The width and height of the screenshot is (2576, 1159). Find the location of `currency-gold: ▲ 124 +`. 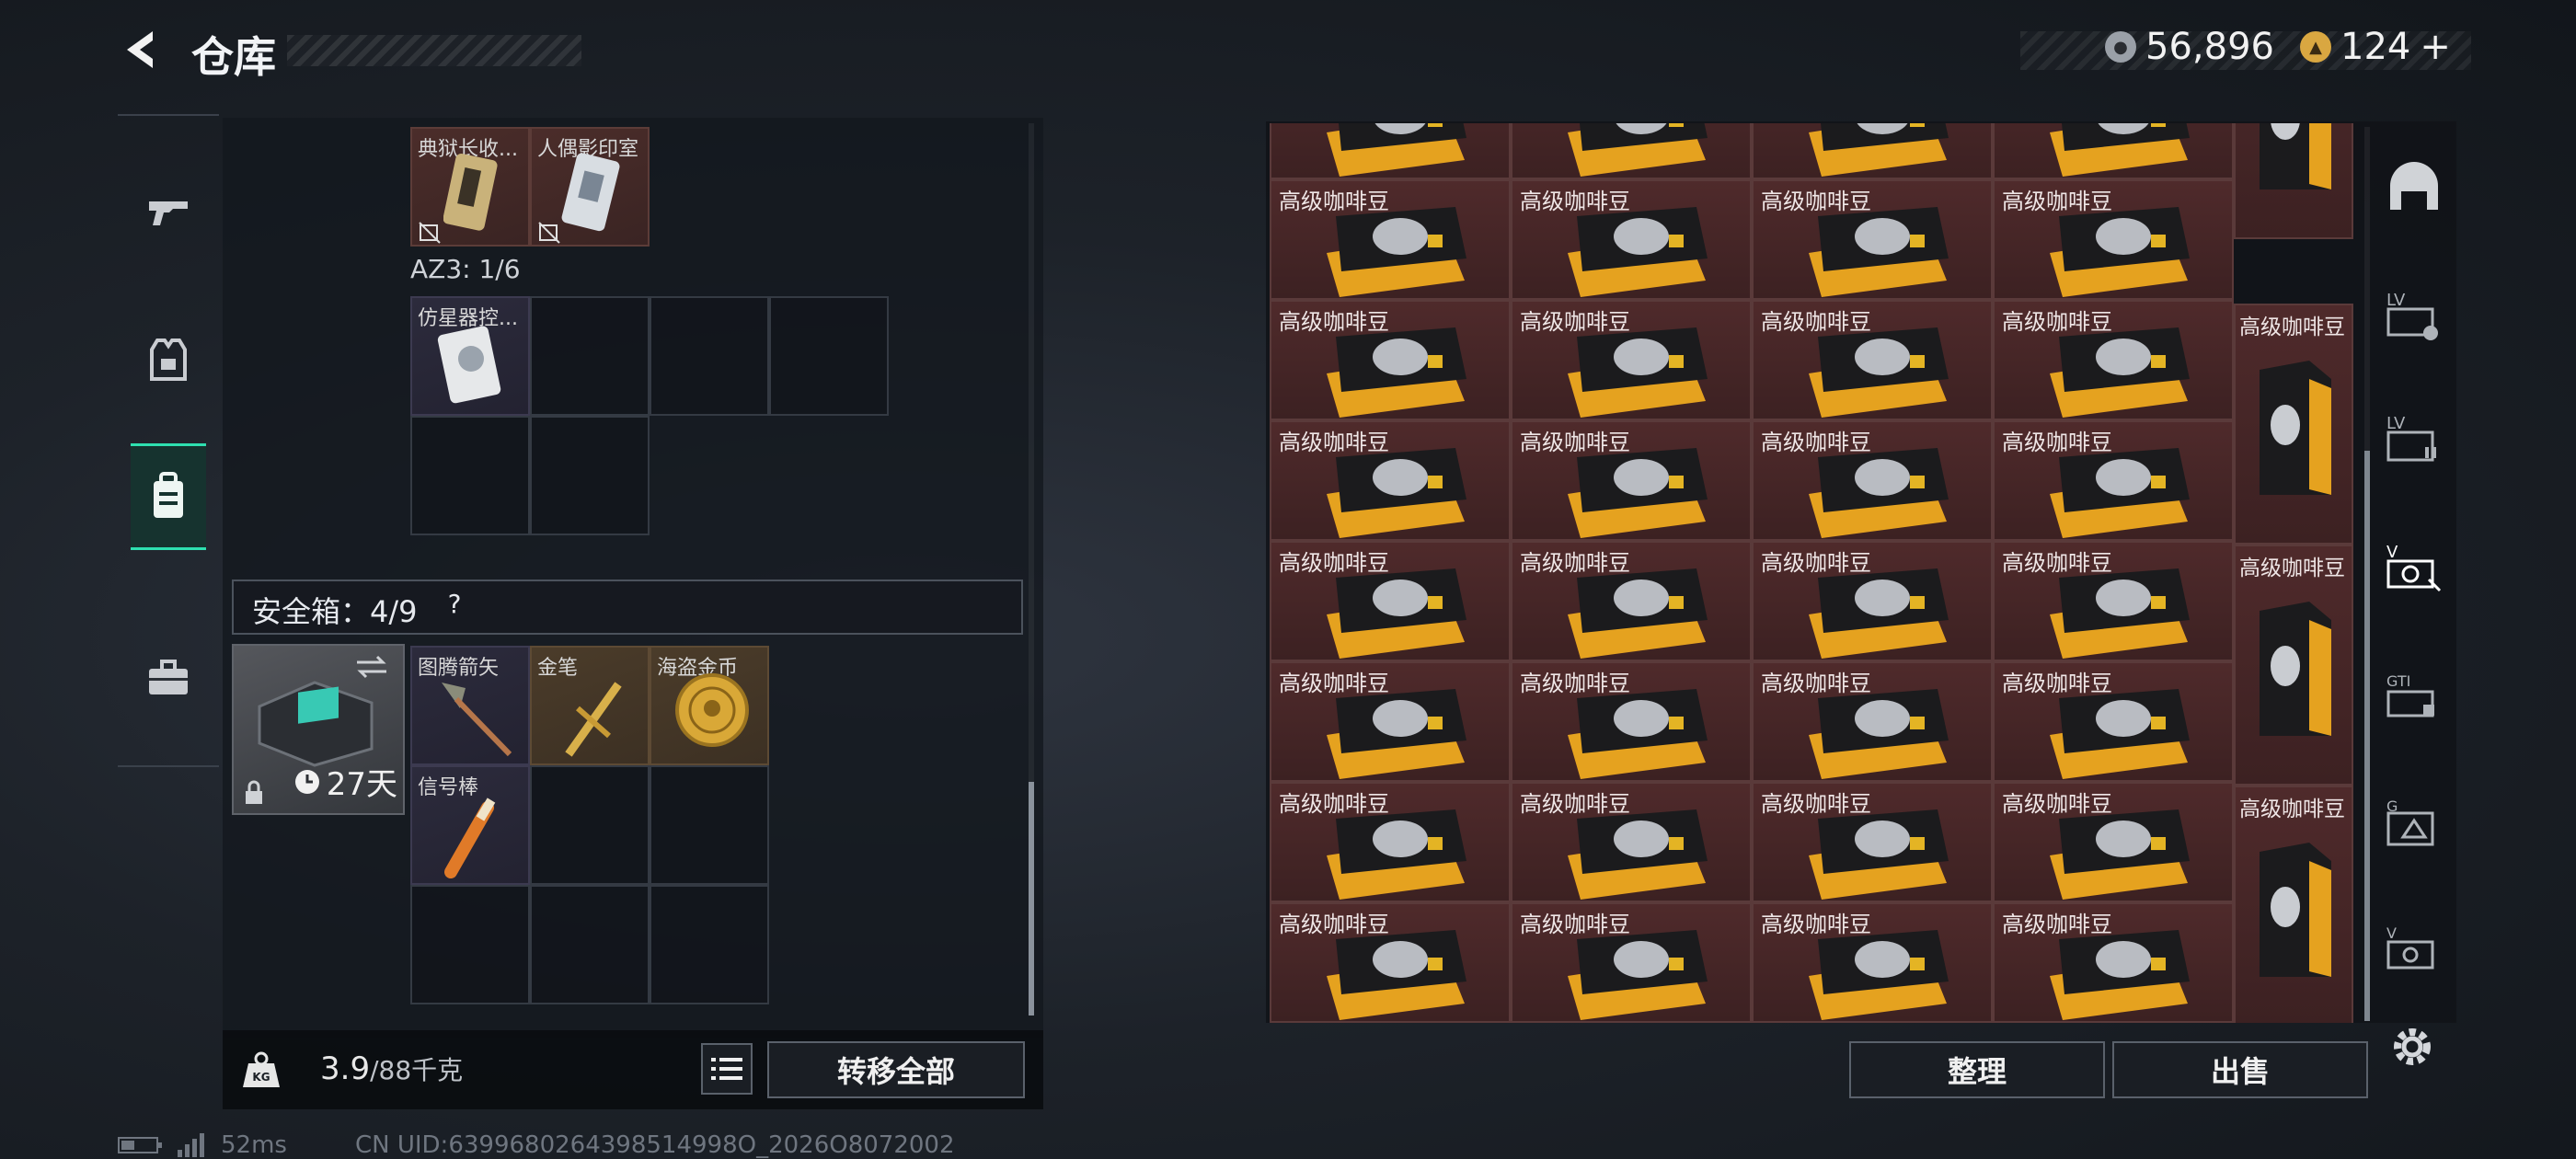

currency-gold: ▲ 124 + is located at coordinates (2375, 47).